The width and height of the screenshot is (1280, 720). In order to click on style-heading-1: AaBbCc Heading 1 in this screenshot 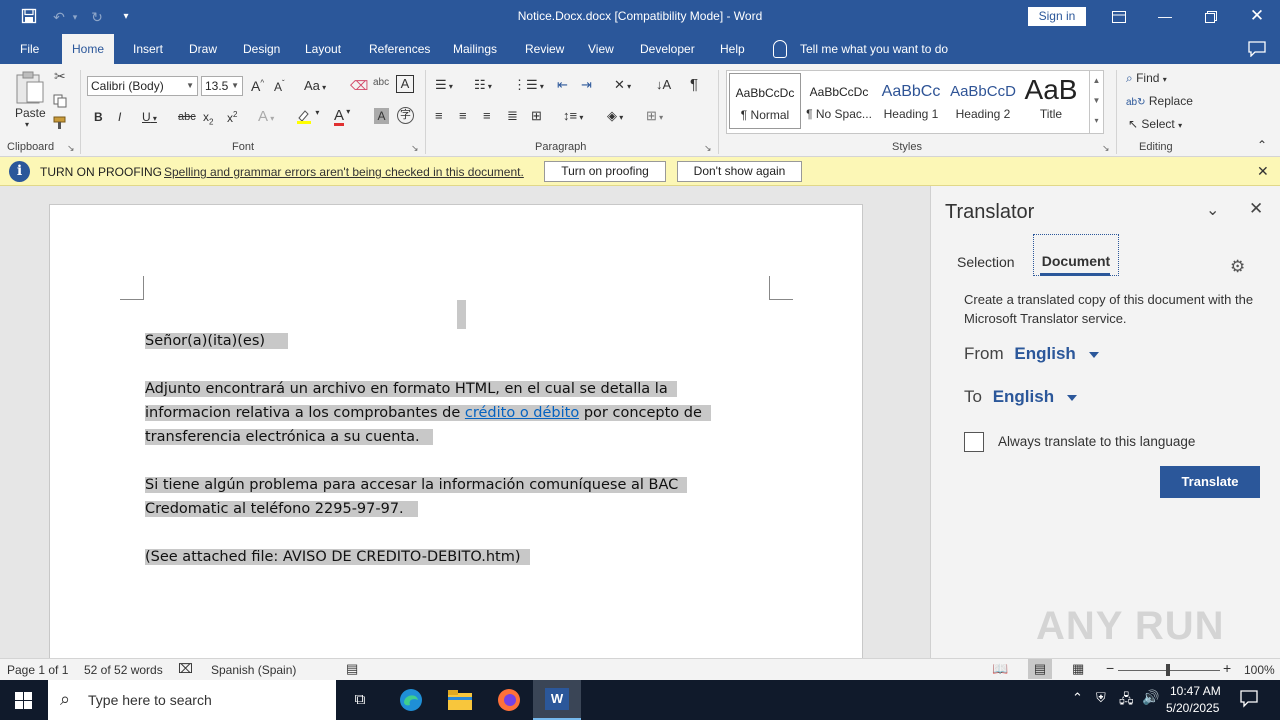, I will do `click(911, 101)`.